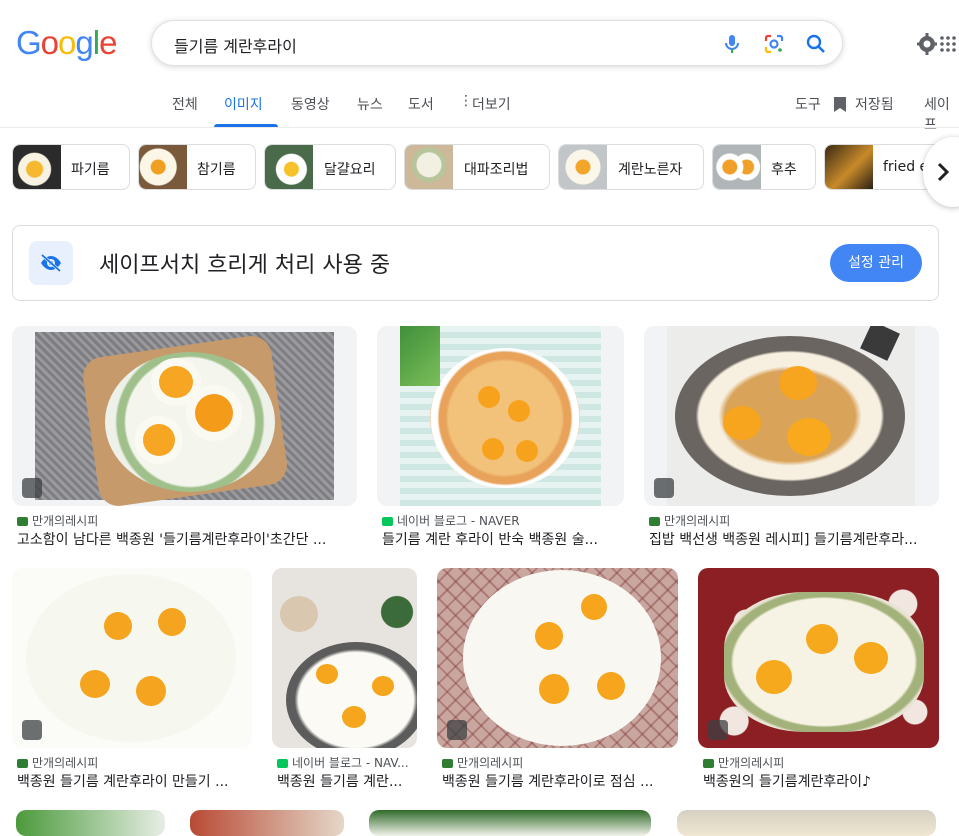 Image resolution: width=959 pixels, height=836 pixels. I want to click on google-lens-icon, so click(774, 44).